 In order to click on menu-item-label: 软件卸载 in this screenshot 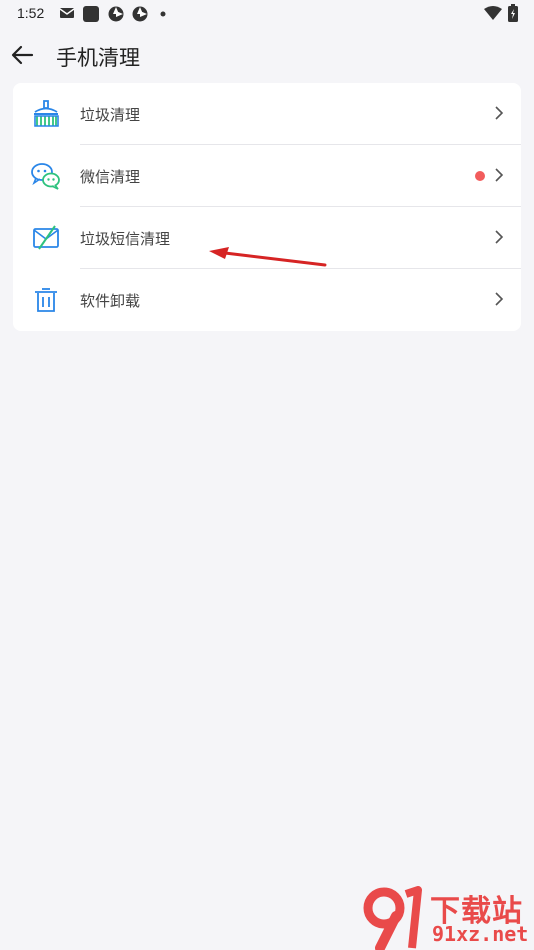, I will do `click(110, 301)`.